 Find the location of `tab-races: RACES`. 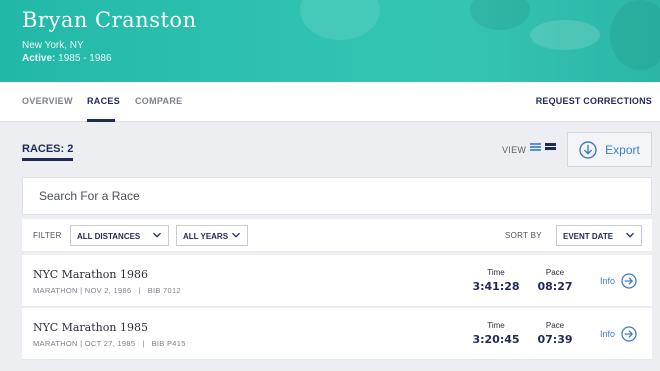

tab-races: RACES is located at coordinates (103, 101).